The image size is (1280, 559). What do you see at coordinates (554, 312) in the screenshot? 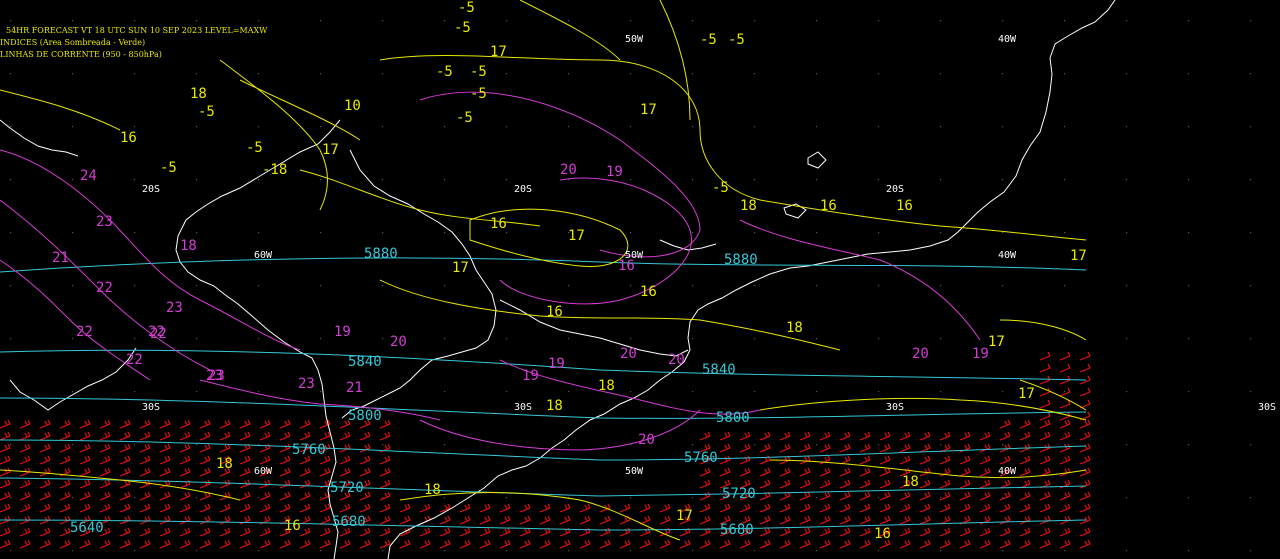
I see `isotherm-label: 16` at bounding box center [554, 312].